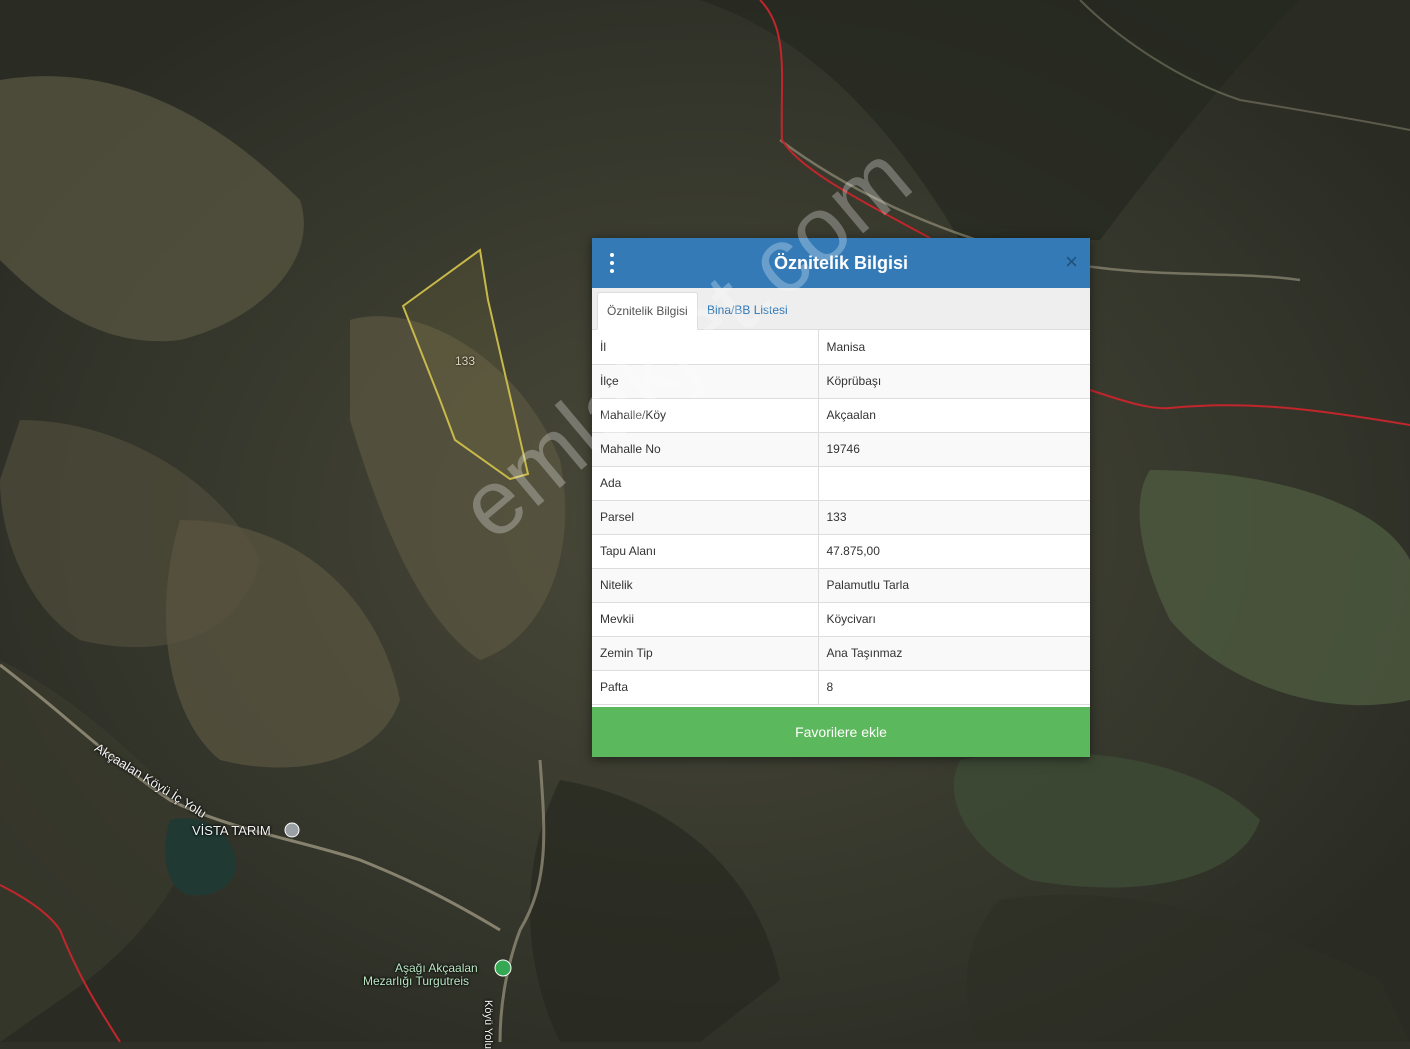 This screenshot has width=1410, height=1049. Describe the element at coordinates (705, 415) in the screenshot. I see `attribute-key: Mahalle/Köy` at that location.